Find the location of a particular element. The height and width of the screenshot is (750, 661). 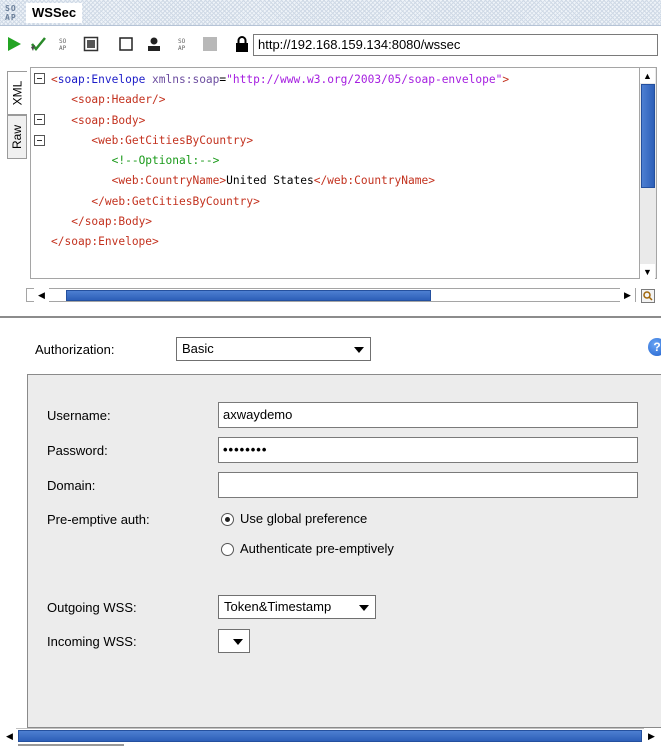

radio-use-global-preference is located at coordinates (227, 519).